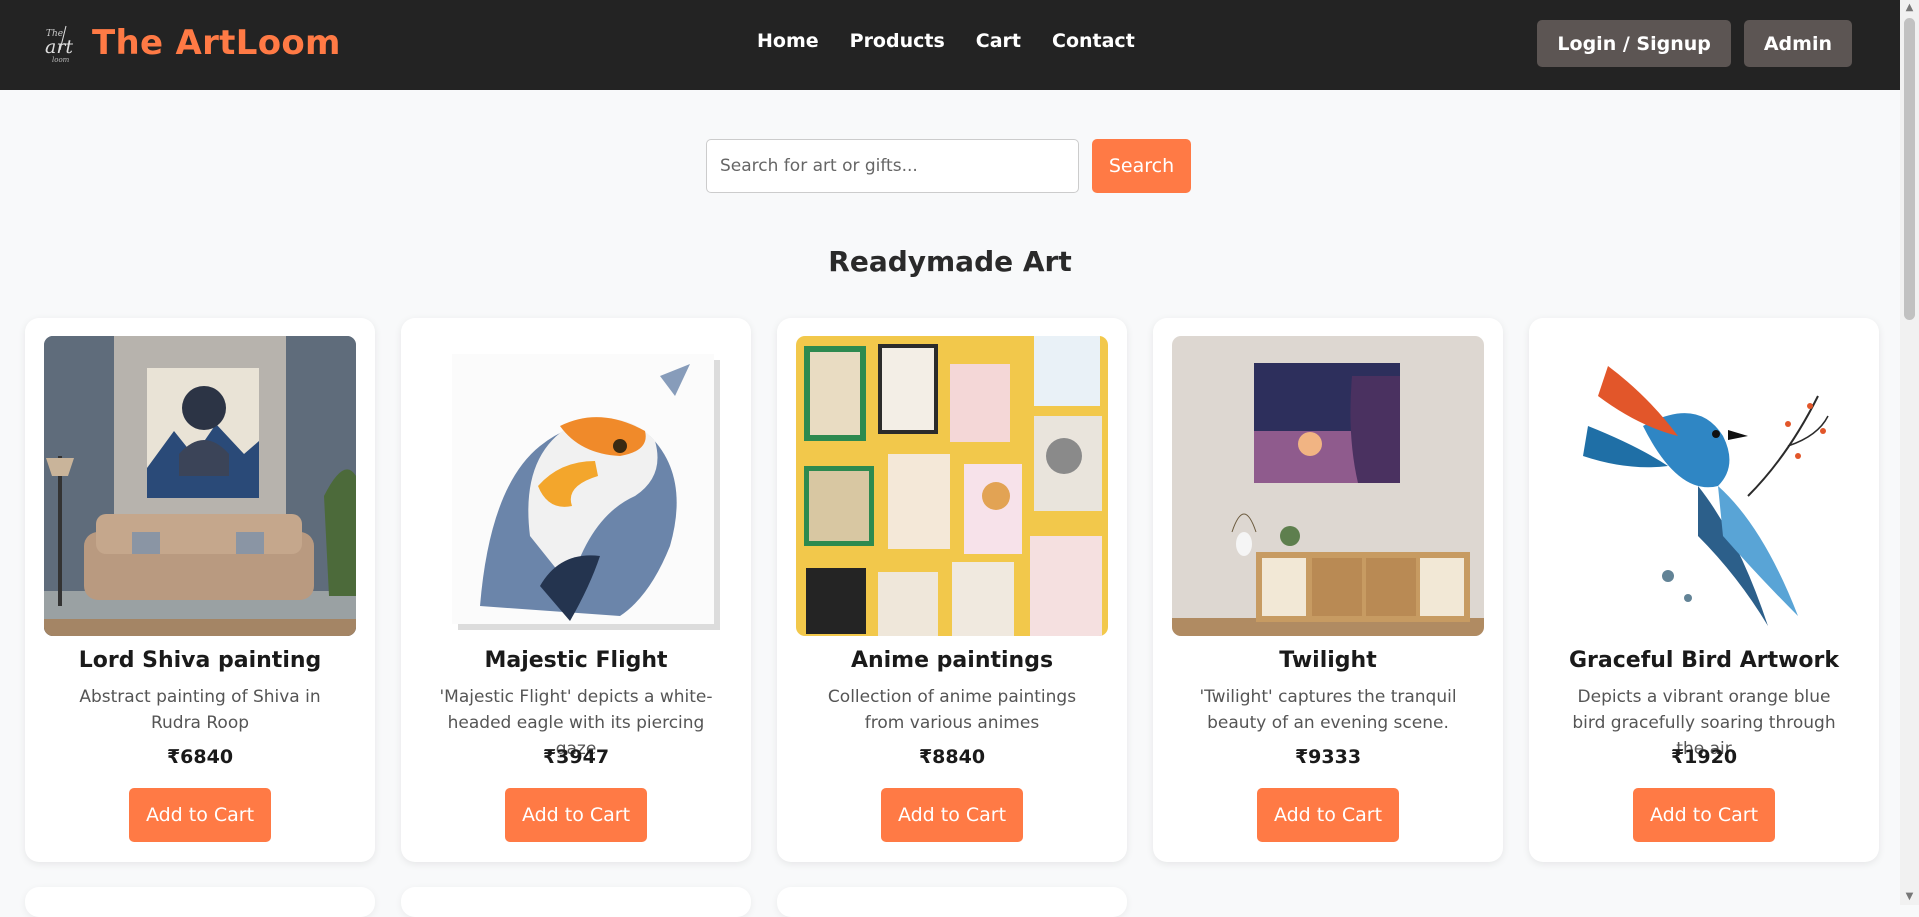 This screenshot has height=917, width=1919. I want to click on product-price: ₹8840, so click(952, 757).